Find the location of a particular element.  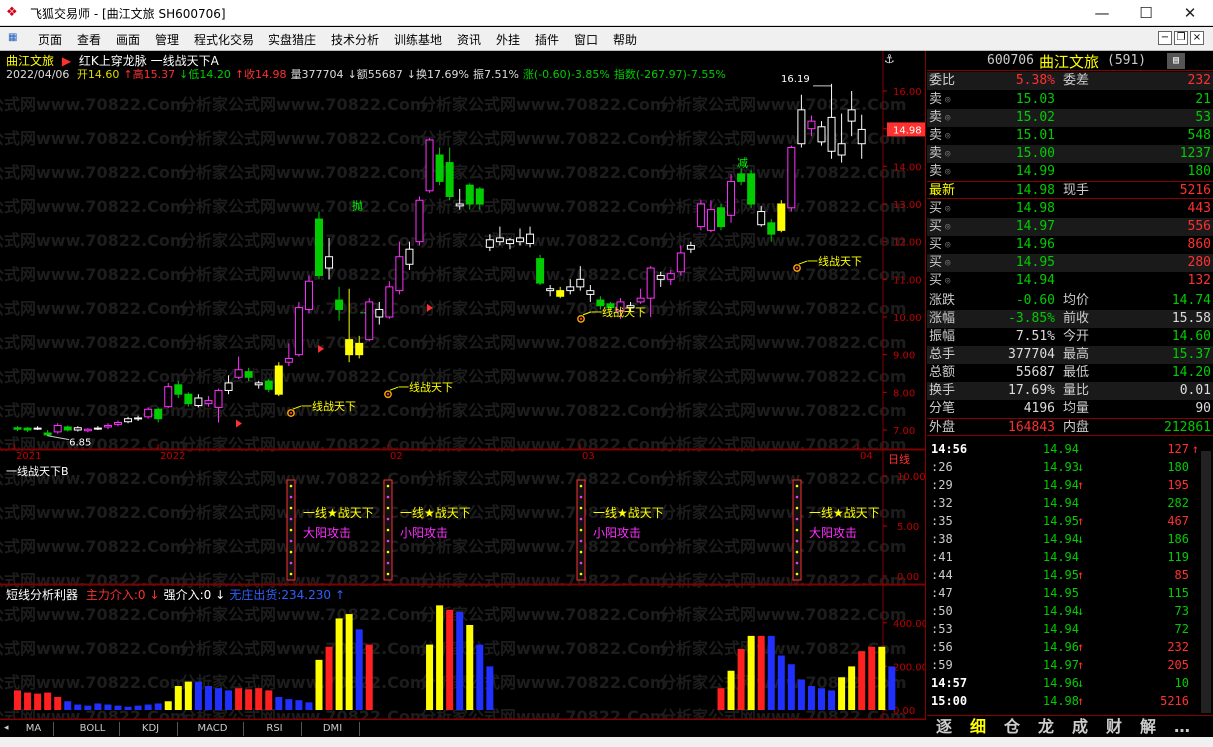

panel-tab: 细 is located at coordinates (978, 727).